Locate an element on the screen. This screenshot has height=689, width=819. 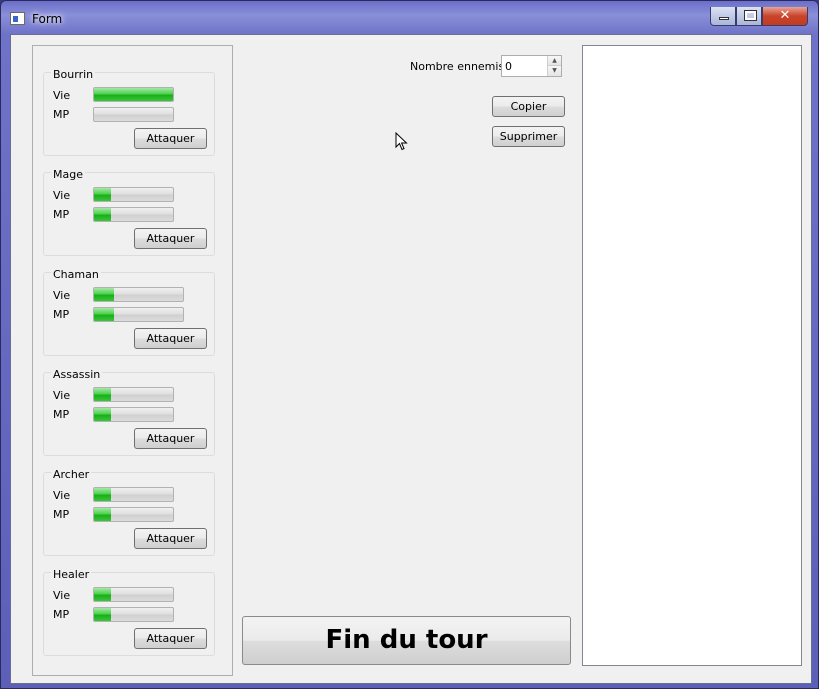
minimize-icon is located at coordinates (724, 18).